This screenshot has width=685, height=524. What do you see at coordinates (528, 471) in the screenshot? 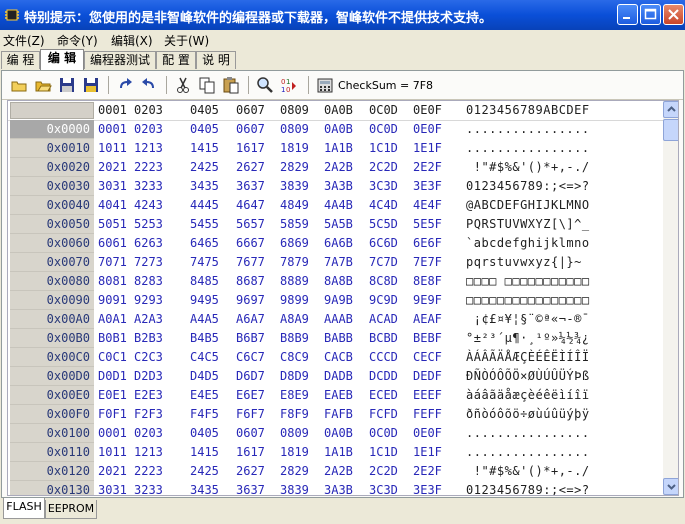
I see `ascii-cell: !"#$%&'()*+,-./` at bounding box center [528, 471].